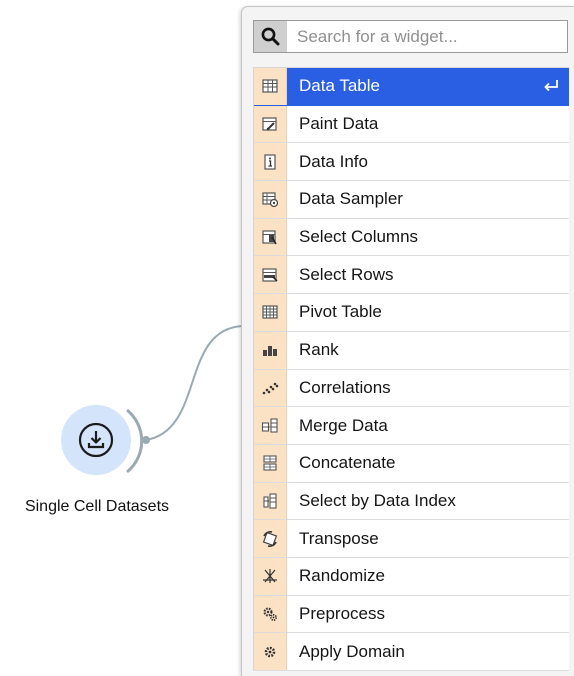 The width and height of the screenshot is (574, 676). I want to click on menu-item-label: Preprocess, so click(342, 613).